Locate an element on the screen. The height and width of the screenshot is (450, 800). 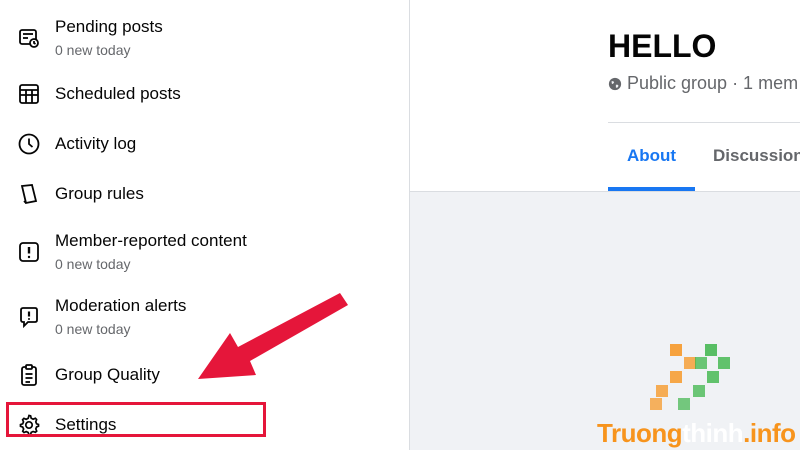
logo-icon is located at coordinates (690, 377).